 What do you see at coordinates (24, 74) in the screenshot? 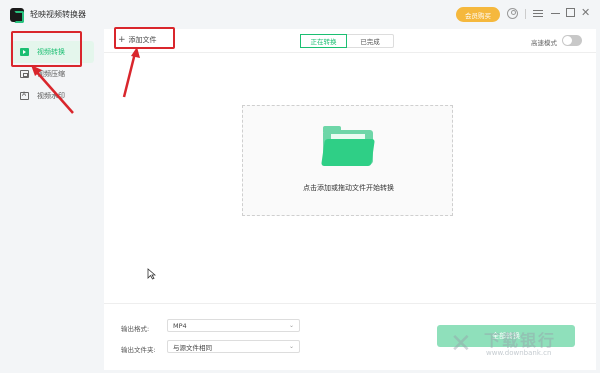
I see `video-compress-icon` at bounding box center [24, 74].